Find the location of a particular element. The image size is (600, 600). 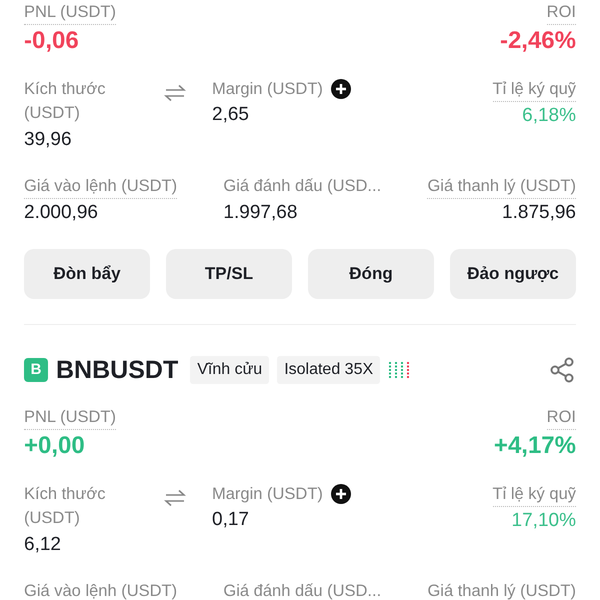

action-button: Đảo ngược is located at coordinates (513, 274).